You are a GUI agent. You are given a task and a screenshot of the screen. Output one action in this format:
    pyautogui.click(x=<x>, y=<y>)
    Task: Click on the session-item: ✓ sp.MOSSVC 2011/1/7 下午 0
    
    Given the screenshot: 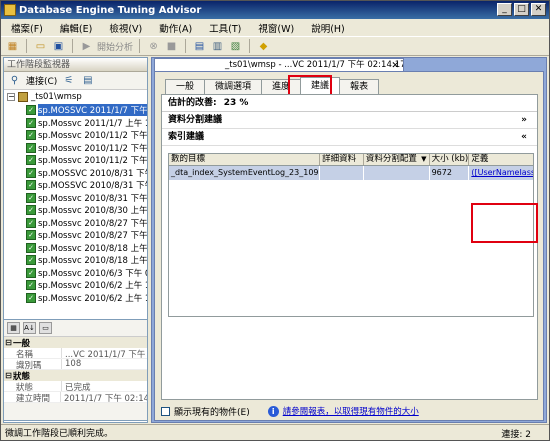 What is the action you would take?
    pyautogui.click(x=75, y=110)
    